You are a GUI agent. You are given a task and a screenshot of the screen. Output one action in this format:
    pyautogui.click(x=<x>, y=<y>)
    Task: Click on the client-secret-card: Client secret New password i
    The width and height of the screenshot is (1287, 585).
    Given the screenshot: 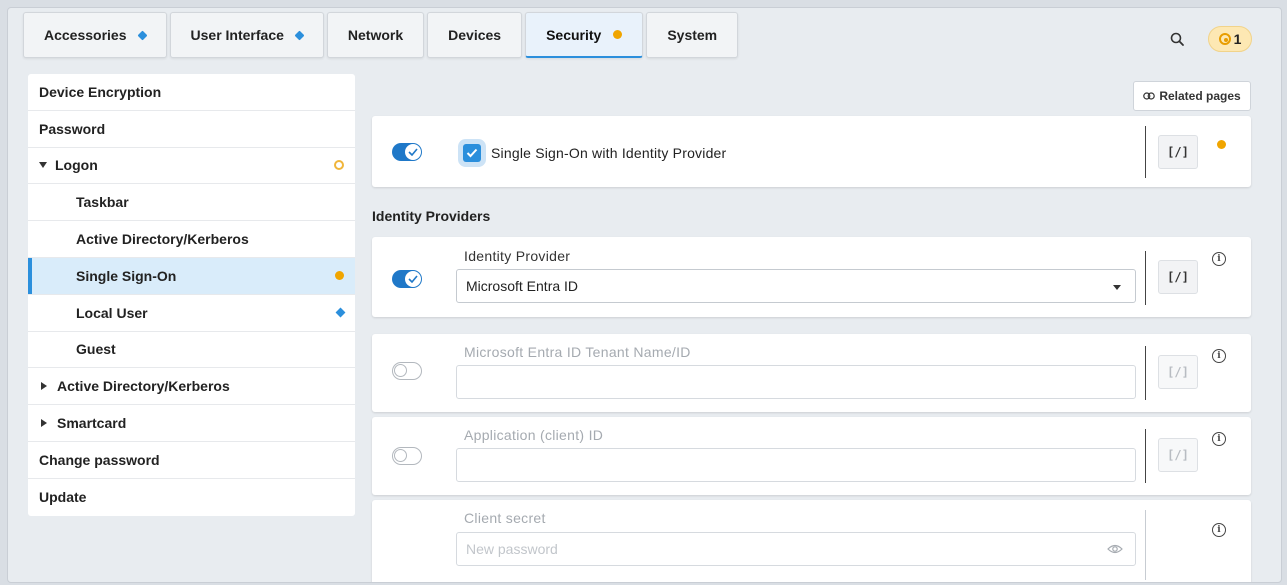 What is the action you would take?
    pyautogui.click(x=811, y=541)
    